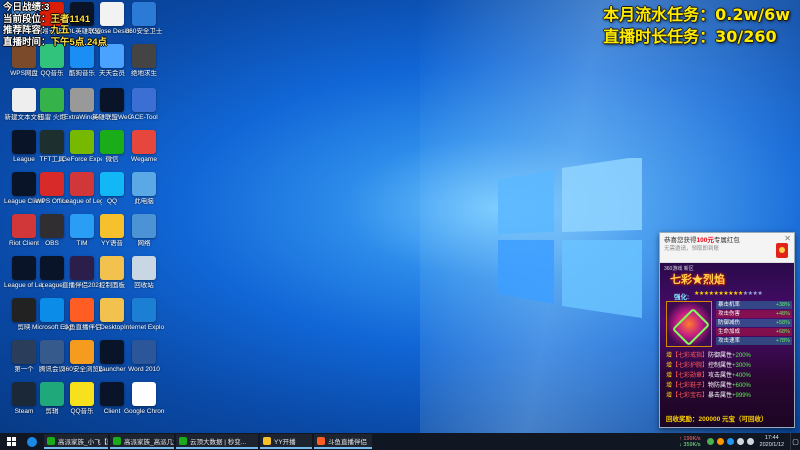 Image resolution: width=800 pixels, height=450 pixels. What do you see at coordinates (771, 437) in the screenshot?
I see `clock-time: 17:44` at bounding box center [771, 437].